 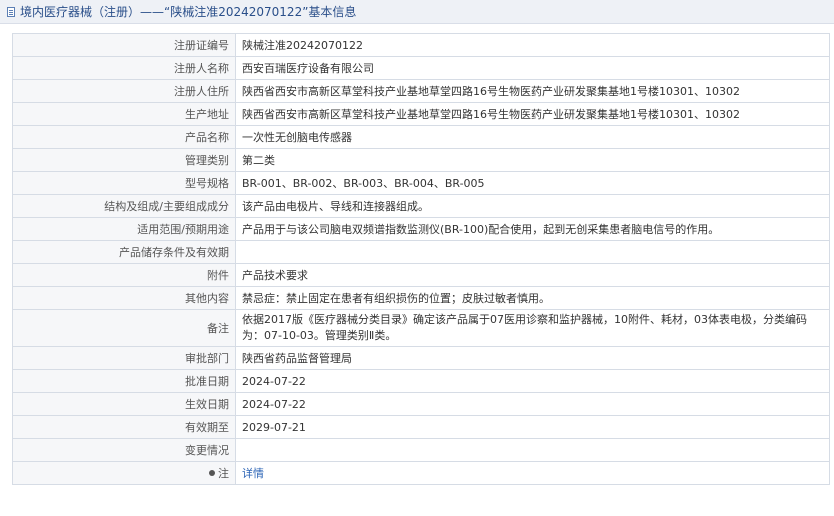 I want to click on row-label: 适用范围/预期用途, so click(x=124, y=229).